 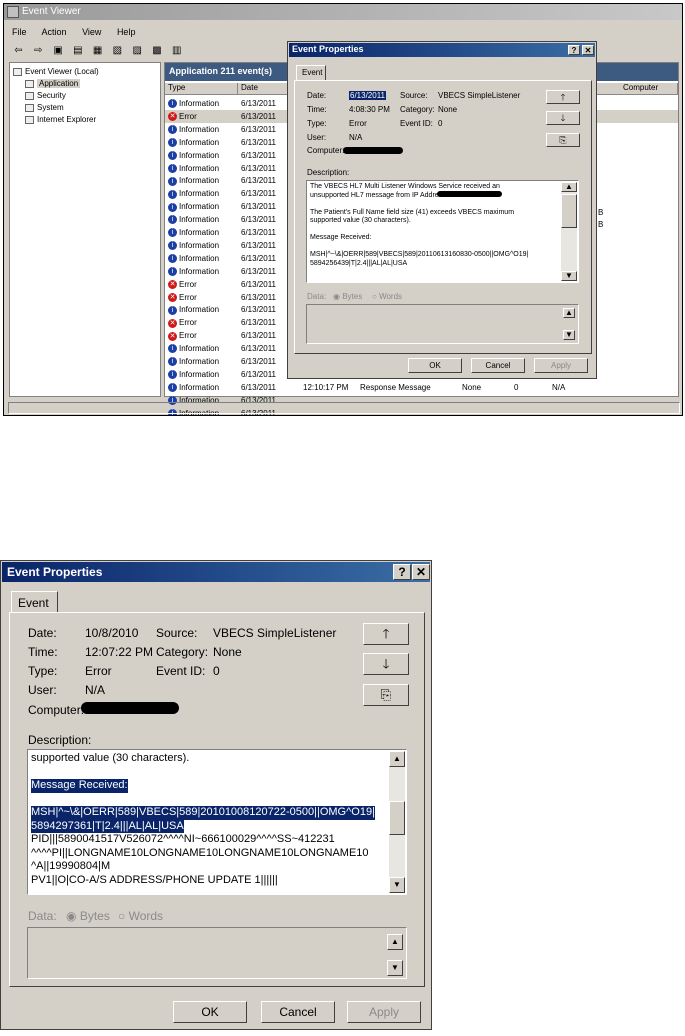 I want to click on event-viewer-icon, so click(x=17, y=71).